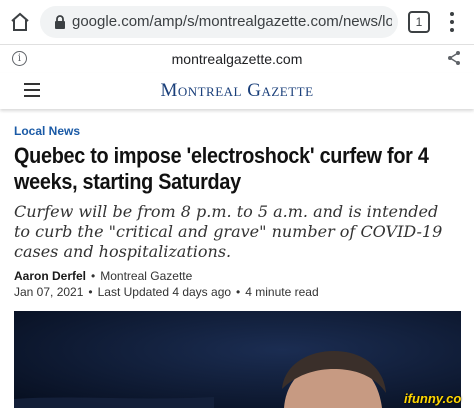  I want to click on watermark: ifunny.co, so click(433, 398).